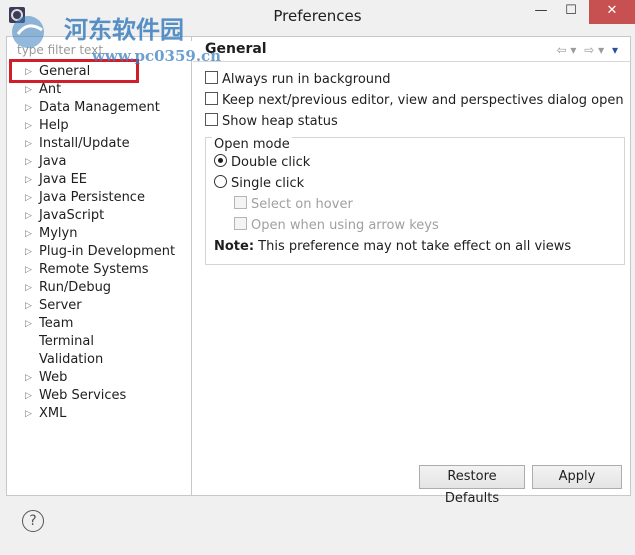 The width and height of the screenshot is (635, 555). What do you see at coordinates (53, 161) in the screenshot?
I see `tree-item-label: Java` at bounding box center [53, 161].